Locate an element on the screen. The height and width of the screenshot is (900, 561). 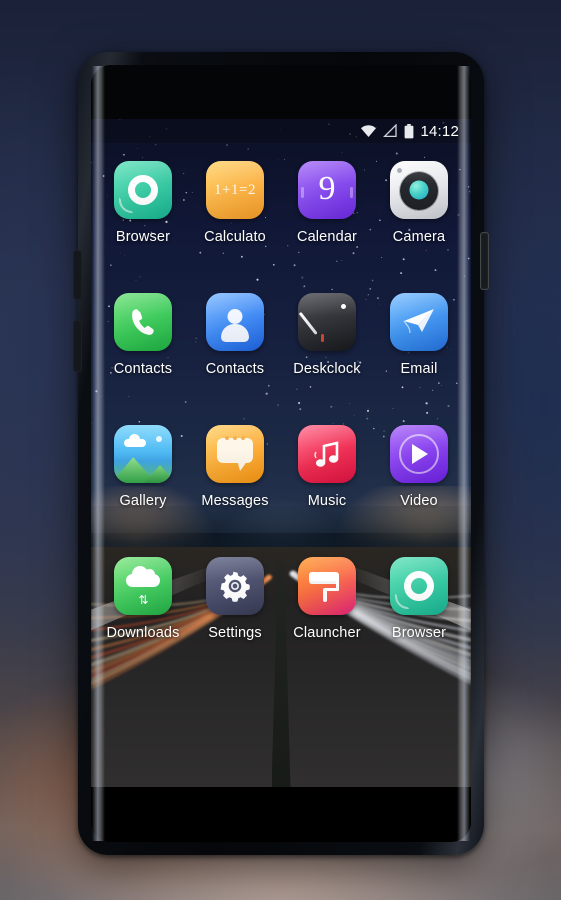
wifi-icon is located at coordinates (369, 131).